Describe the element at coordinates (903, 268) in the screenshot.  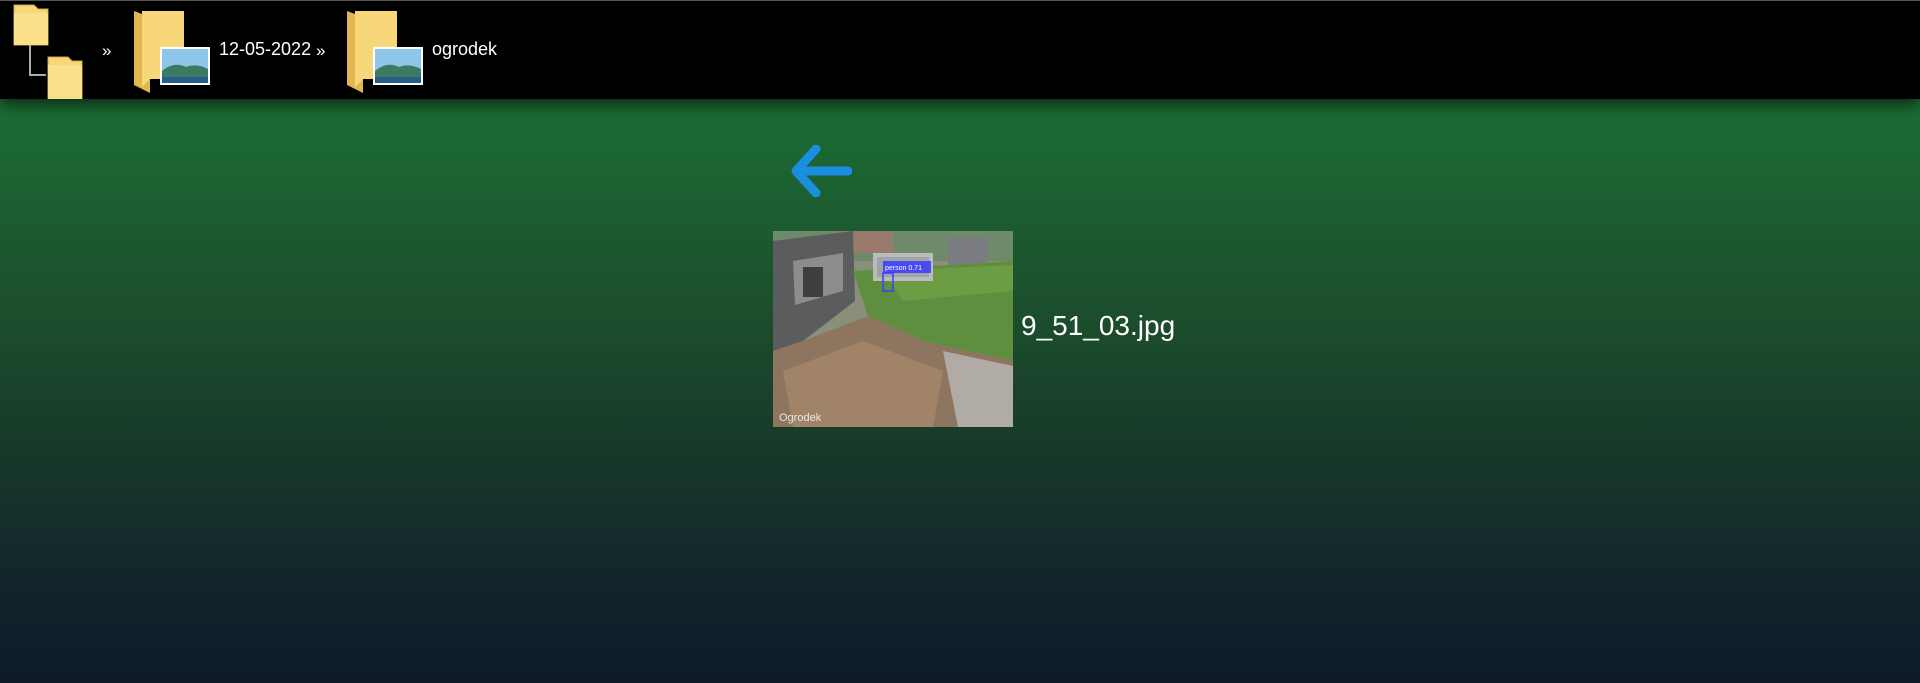
I see `detection-label: person 0.71` at that location.